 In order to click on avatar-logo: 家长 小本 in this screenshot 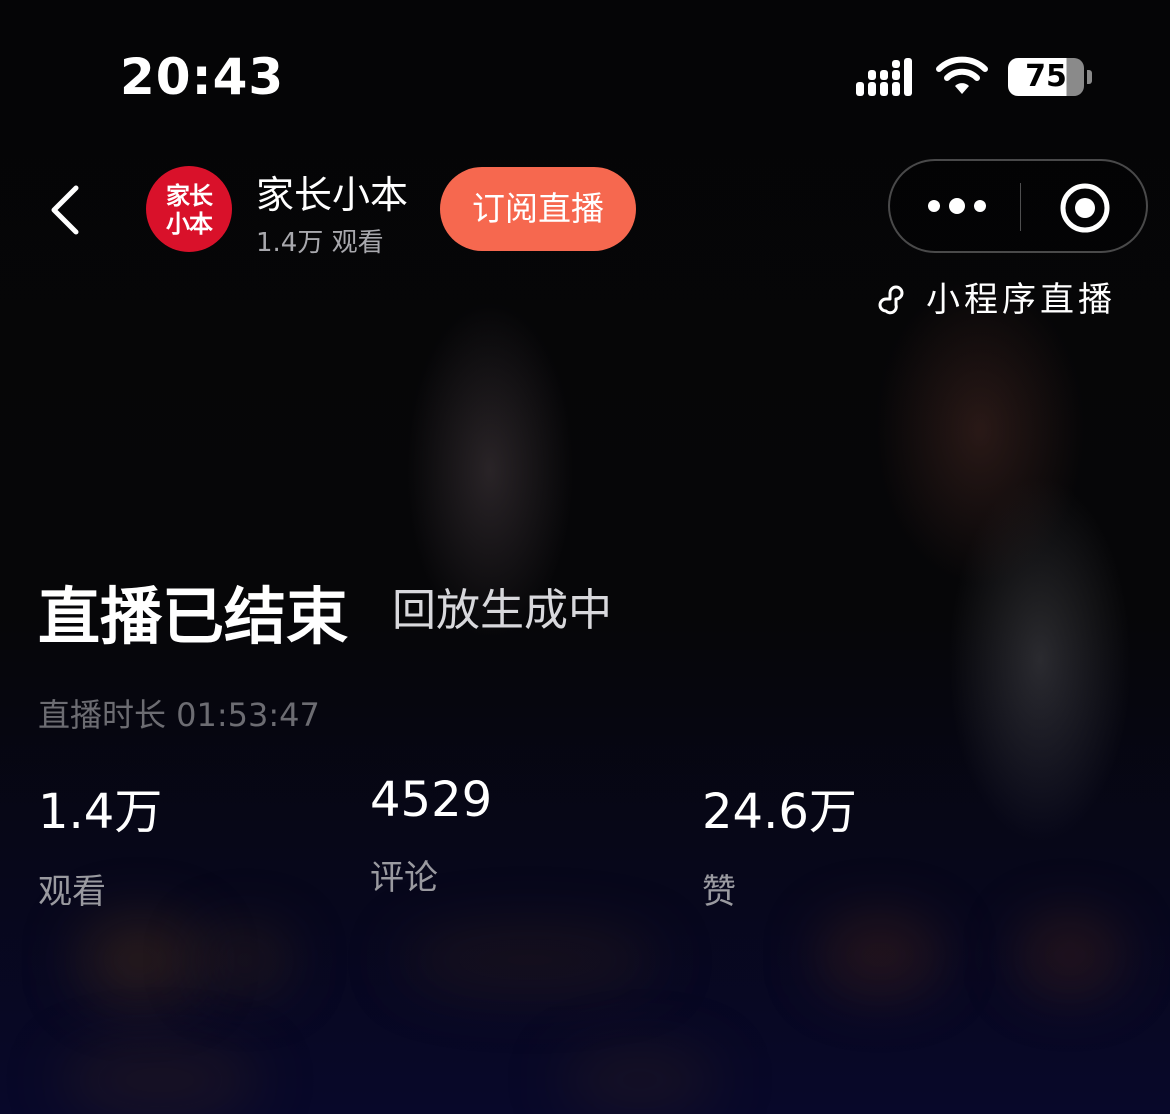, I will do `click(189, 210)`.